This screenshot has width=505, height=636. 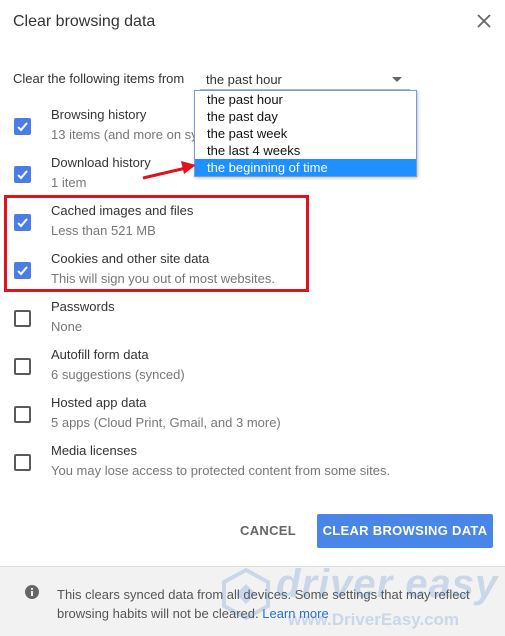 What do you see at coordinates (22, 318) in the screenshot?
I see `passwords-checkbox` at bounding box center [22, 318].